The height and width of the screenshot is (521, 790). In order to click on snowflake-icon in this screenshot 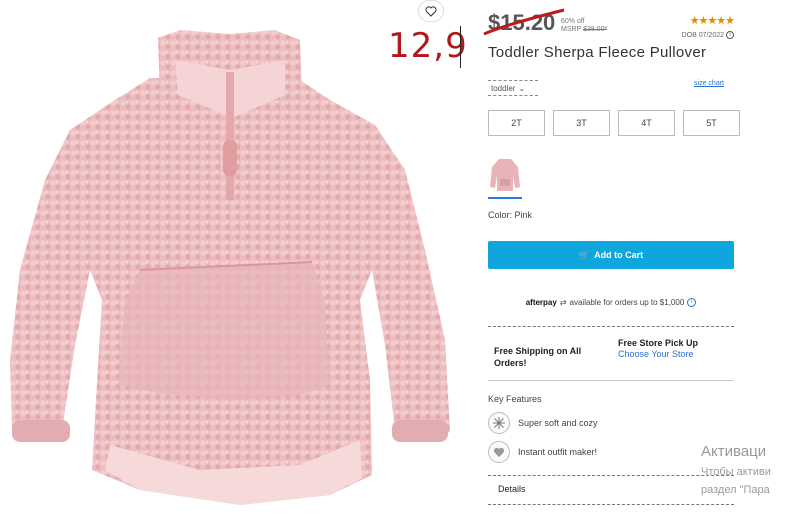, I will do `click(499, 423)`.